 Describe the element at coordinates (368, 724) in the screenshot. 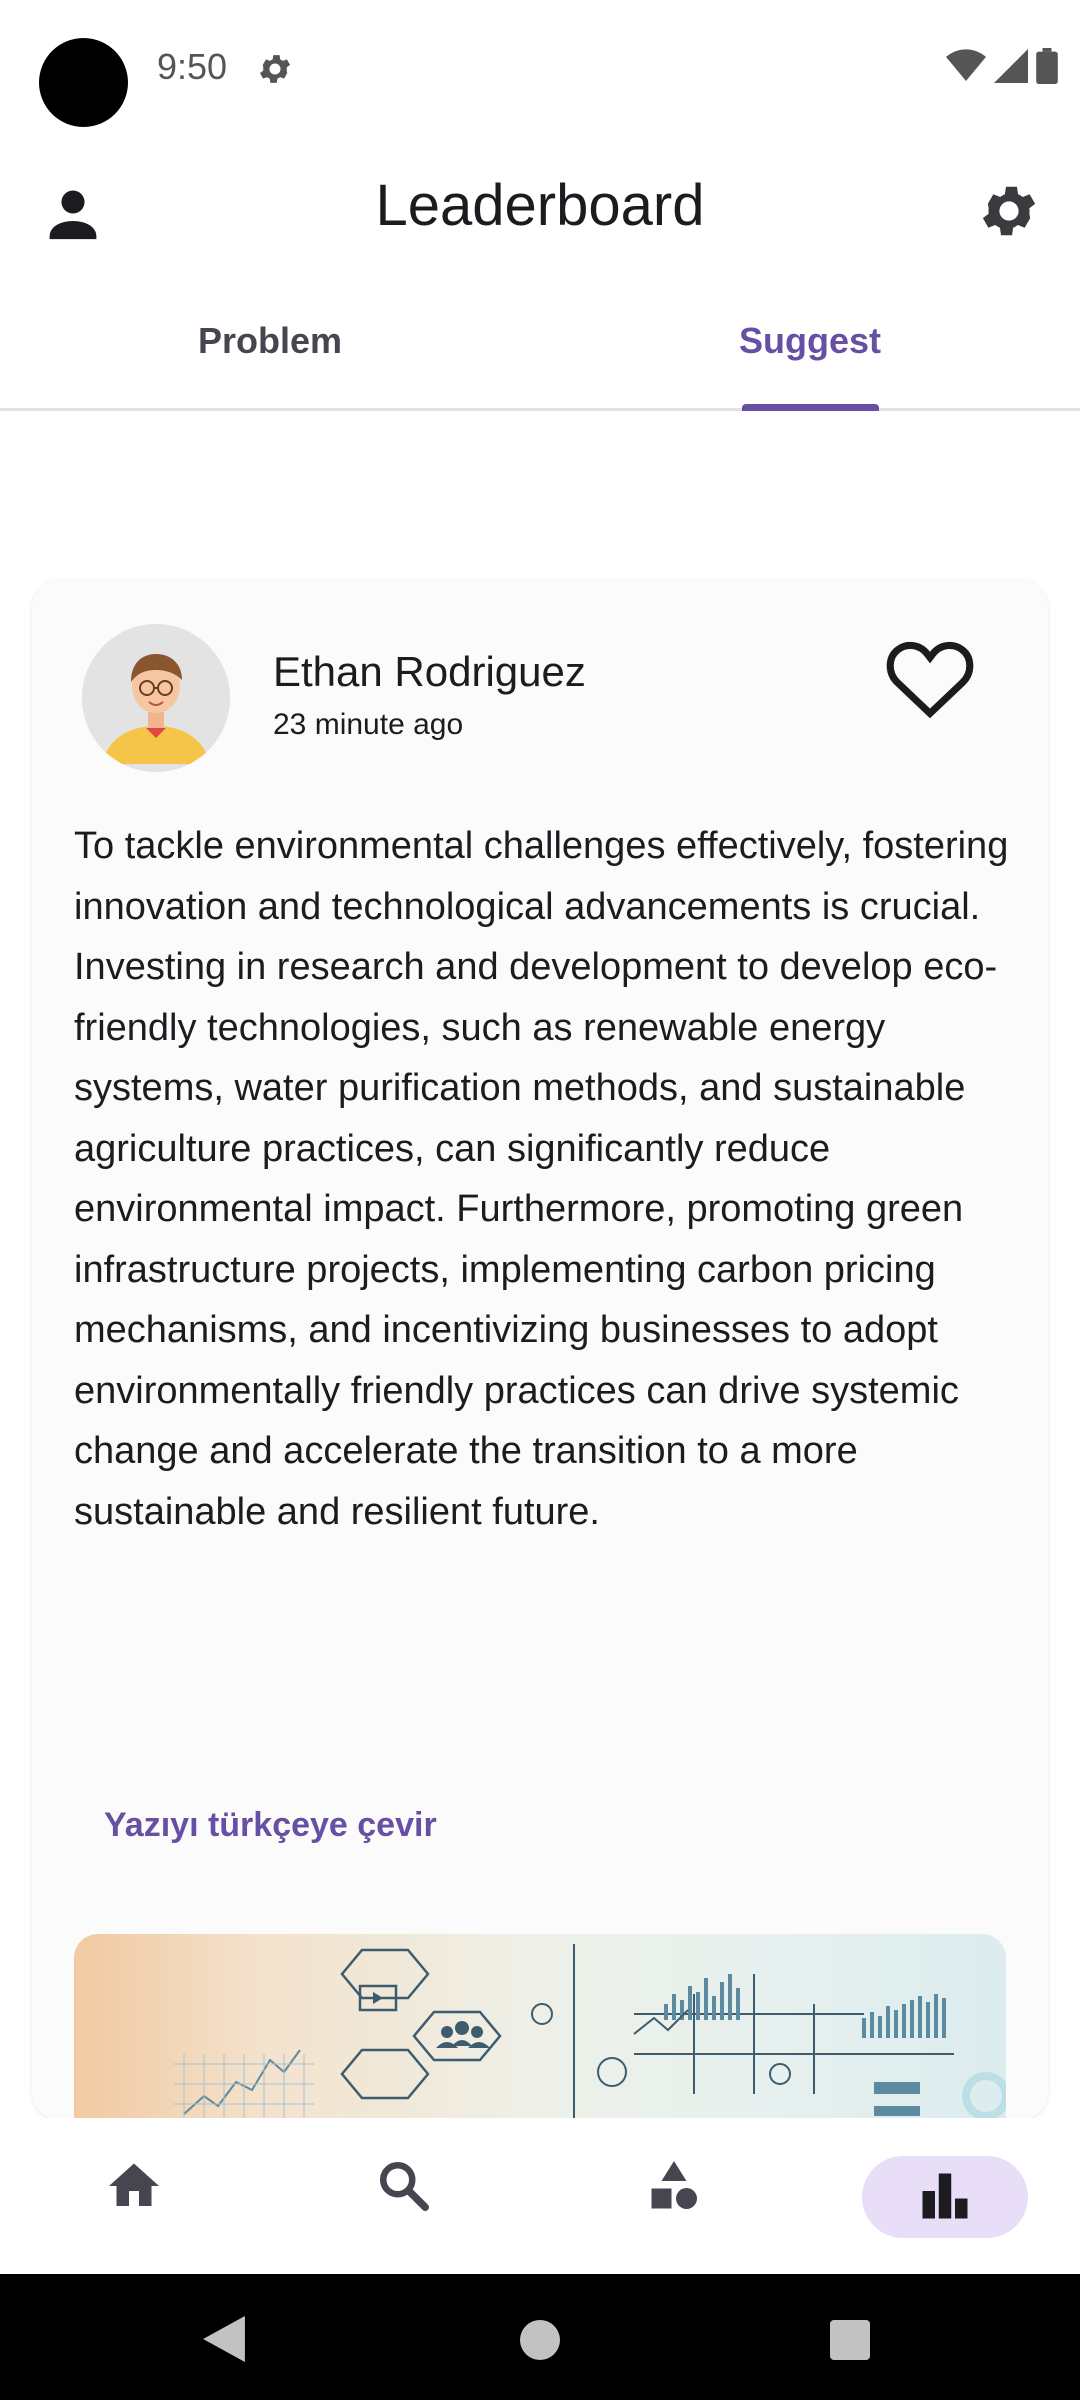

I see `post-time: 23 minute ago` at that location.